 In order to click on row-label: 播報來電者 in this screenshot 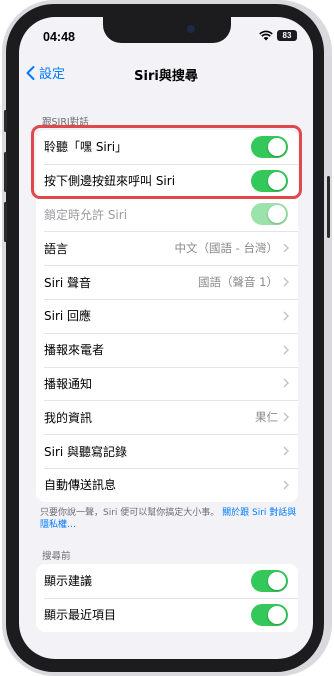, I will do `click(74, 350)`.